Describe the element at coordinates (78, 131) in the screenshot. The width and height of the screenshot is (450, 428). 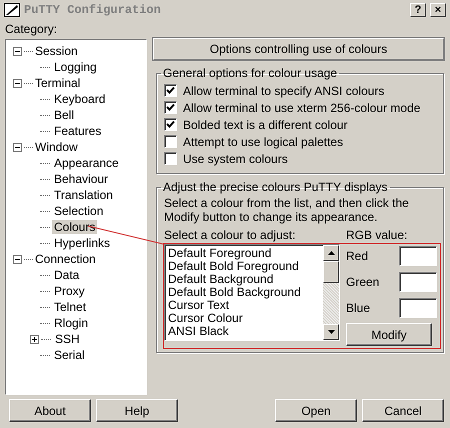
I see `tree-item: Features` at that location.